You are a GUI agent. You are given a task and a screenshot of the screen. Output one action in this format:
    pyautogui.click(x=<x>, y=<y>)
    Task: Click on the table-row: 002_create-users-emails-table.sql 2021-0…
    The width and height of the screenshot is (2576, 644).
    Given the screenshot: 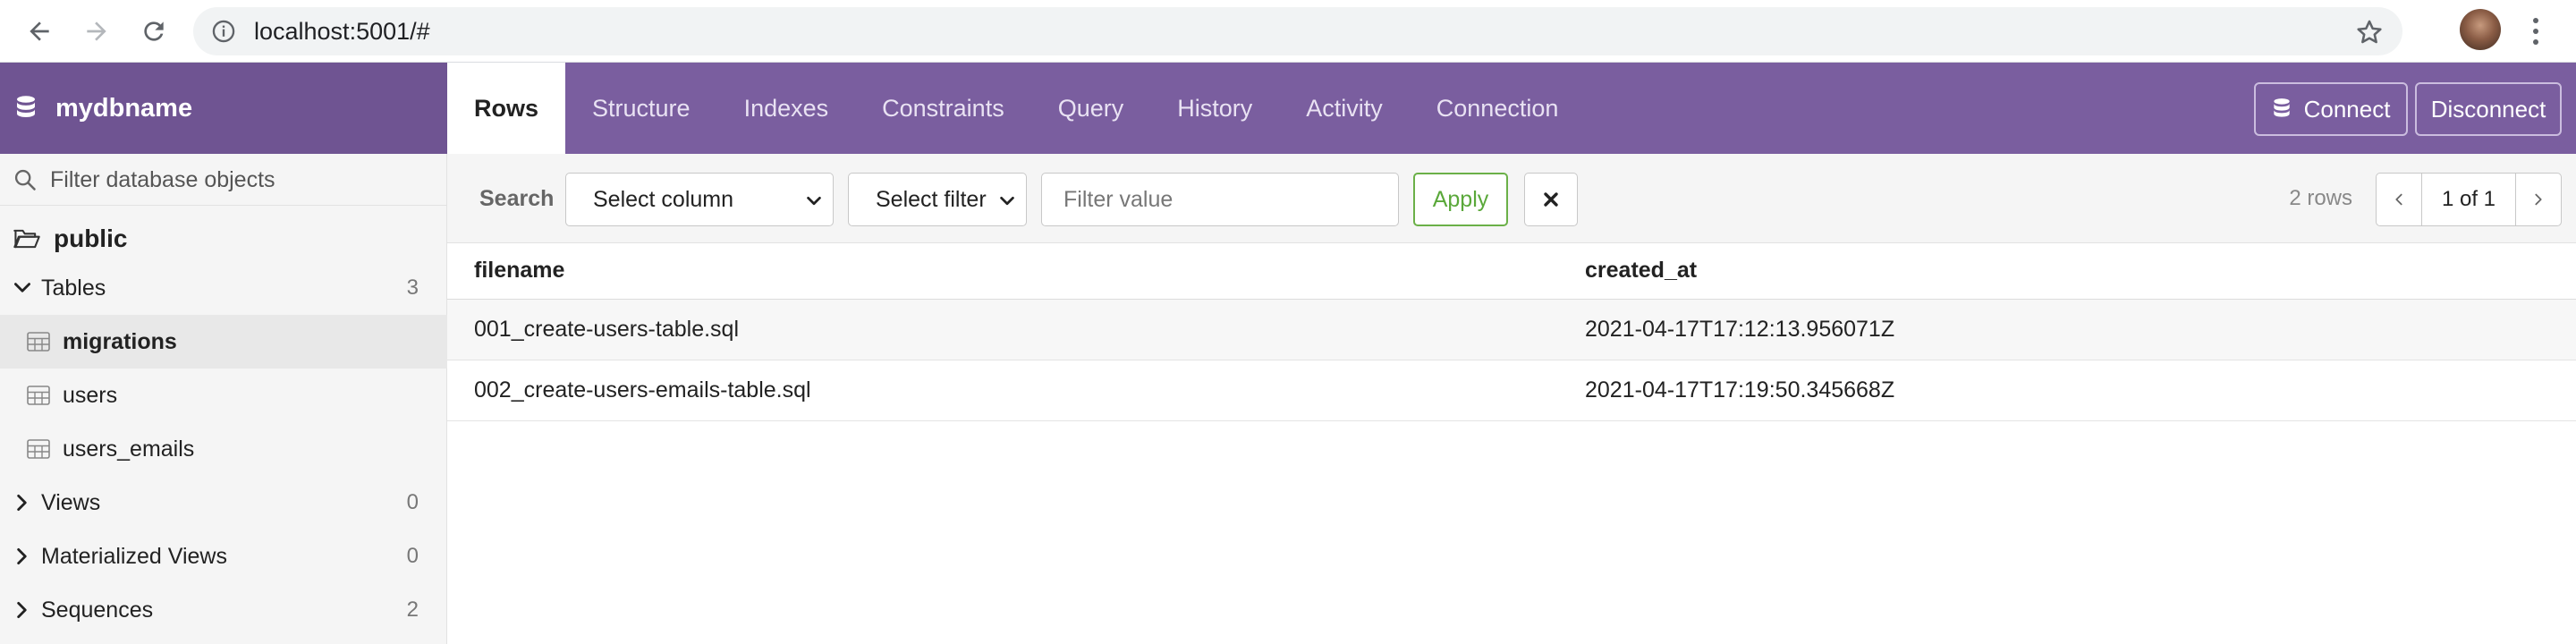 What is the action you would take?
    pyautogui.click(x=1511, y=390)
    